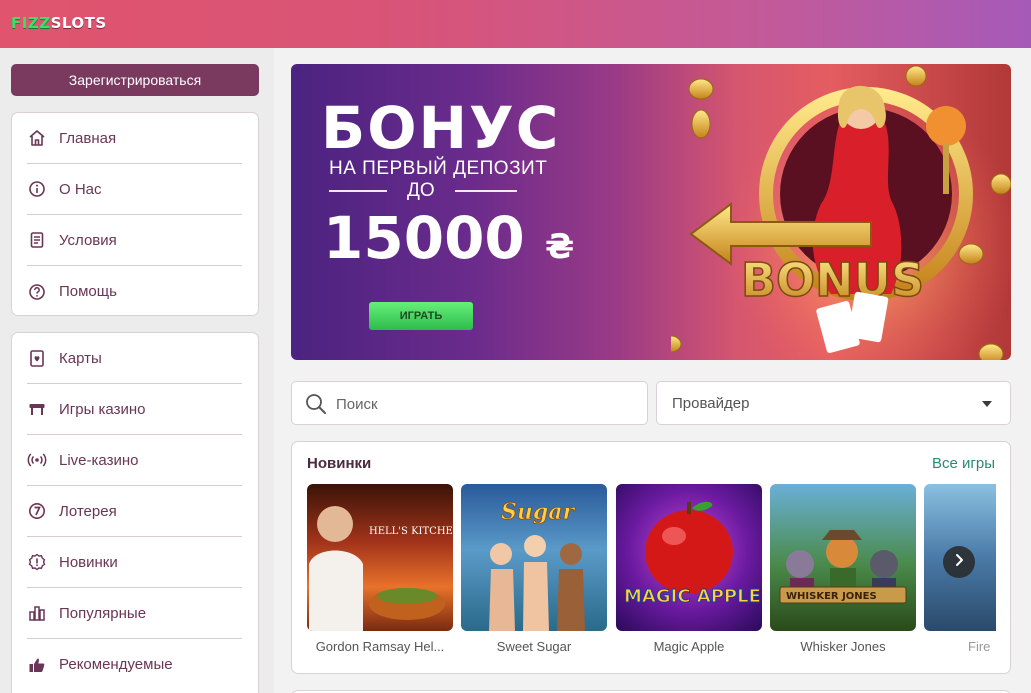 The height and width of the screenshot is (693, 1031). Describe the element at coordinates (134, 291) in the screenshot. I see `sidebar-item-help: Помощь` at that location.